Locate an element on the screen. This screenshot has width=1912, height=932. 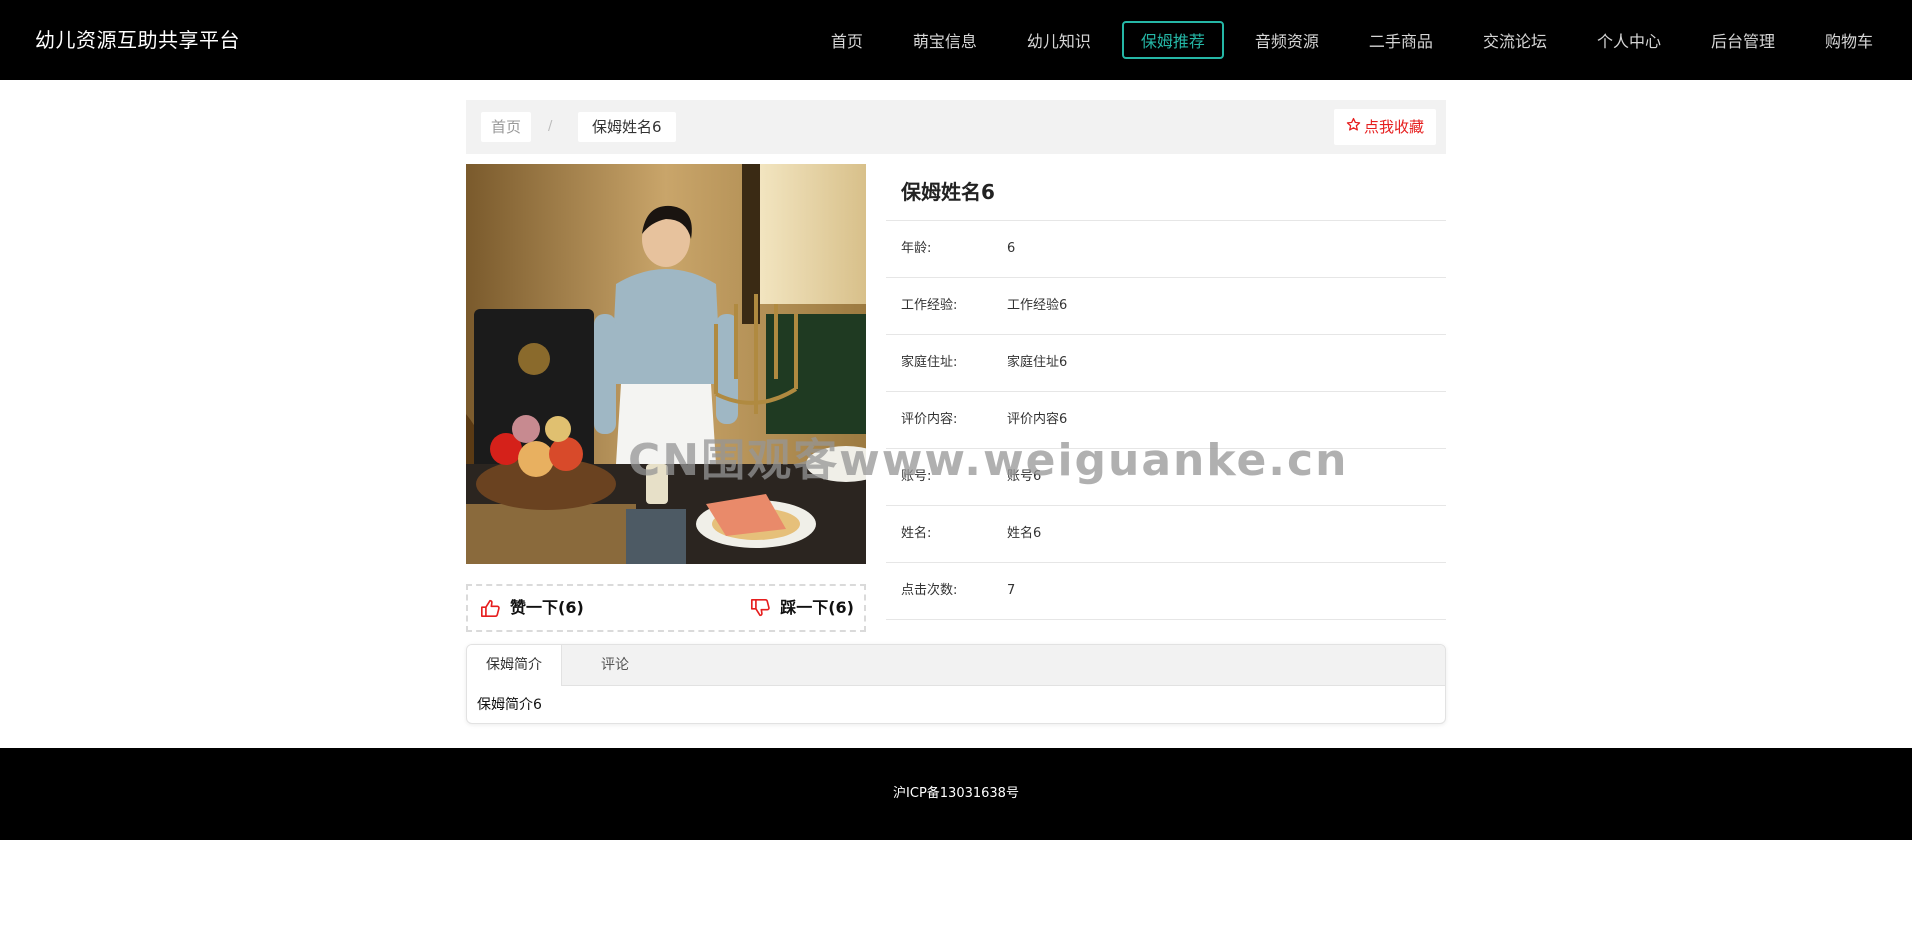
site-brand: 幼儿资源互助共享平台 is located at coordinates (137, 40).